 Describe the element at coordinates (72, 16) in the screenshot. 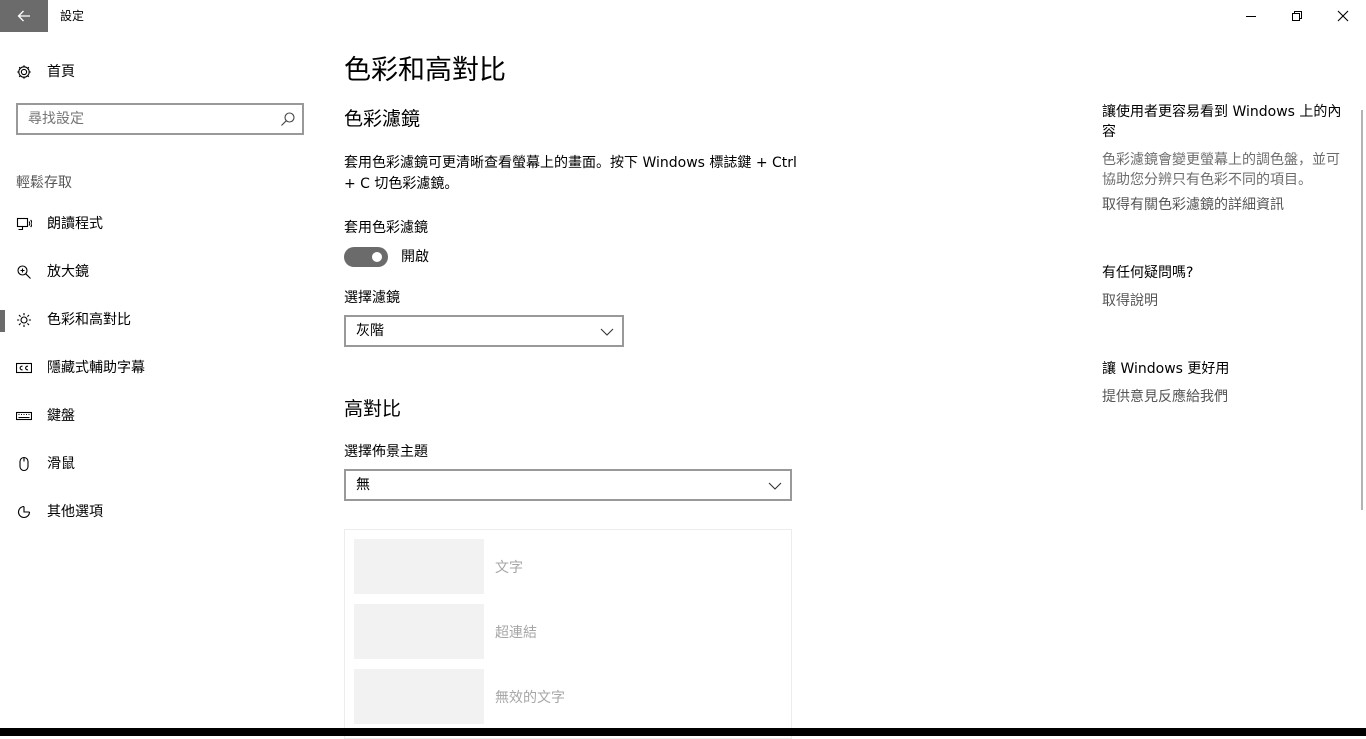

I see `window-title: 設定` at that location.